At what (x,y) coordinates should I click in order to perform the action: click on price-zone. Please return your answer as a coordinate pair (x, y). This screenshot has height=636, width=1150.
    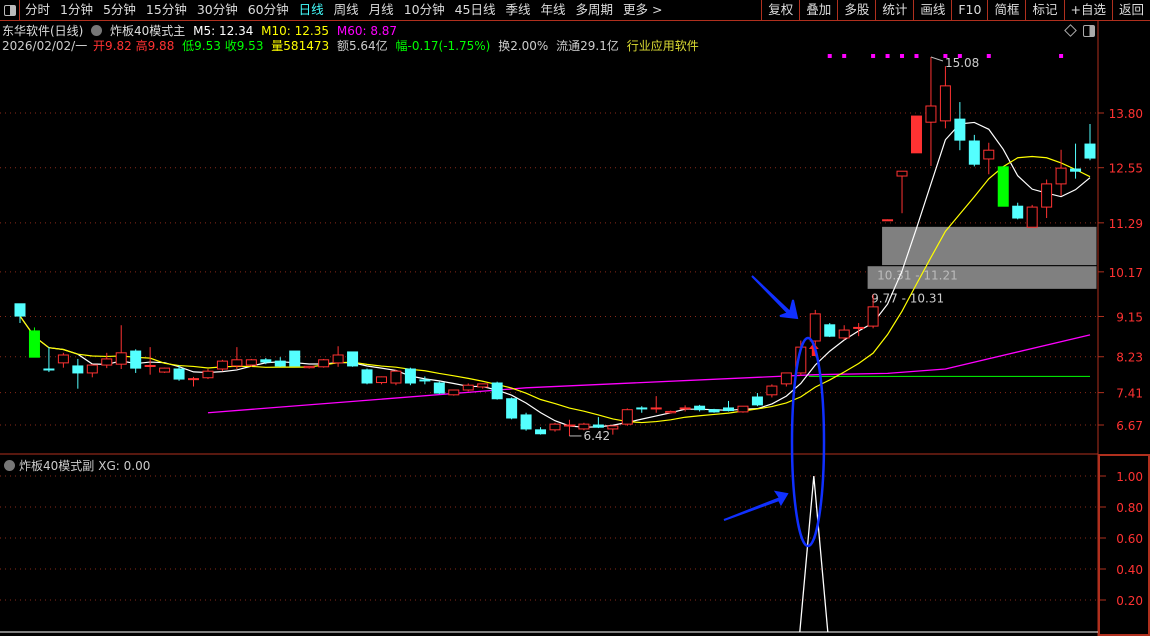
    Looking at the image, I should click on (989, 246).